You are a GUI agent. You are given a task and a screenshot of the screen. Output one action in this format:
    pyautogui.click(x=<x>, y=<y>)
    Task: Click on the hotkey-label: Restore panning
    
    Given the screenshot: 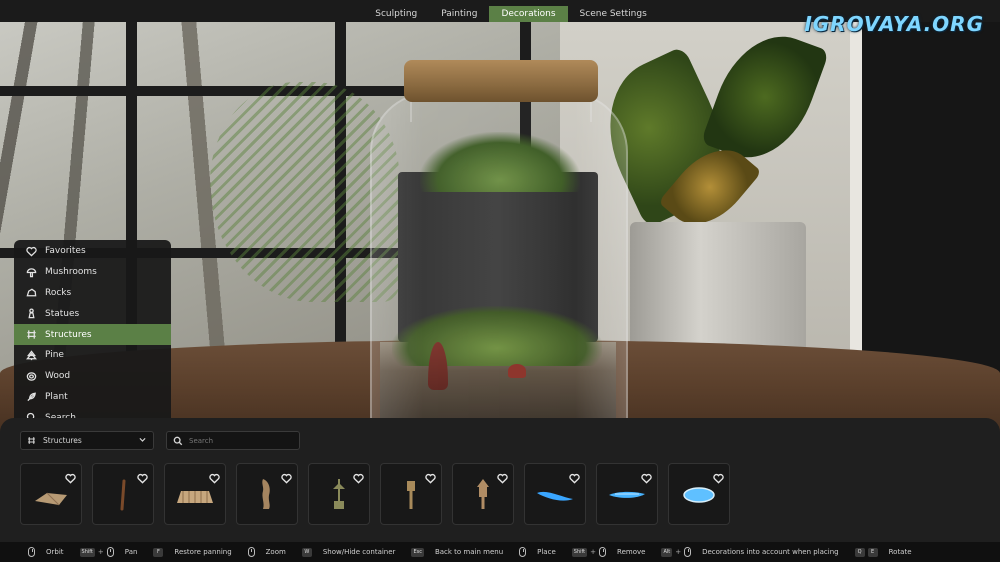 What is the action you would take?
    pyautogui.click(x=203, y=552)
    